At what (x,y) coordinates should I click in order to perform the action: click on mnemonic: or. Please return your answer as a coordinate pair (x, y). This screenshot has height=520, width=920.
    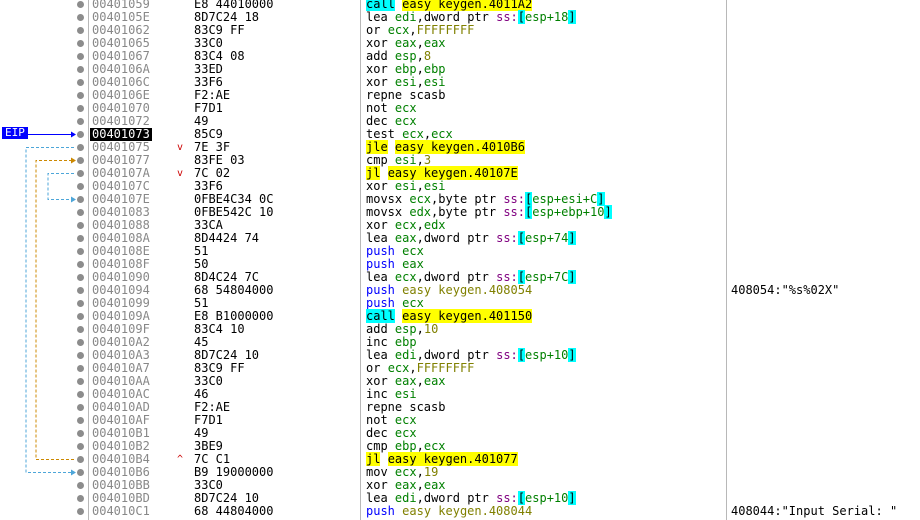
    Looking at the image, I should click on (373, 368).